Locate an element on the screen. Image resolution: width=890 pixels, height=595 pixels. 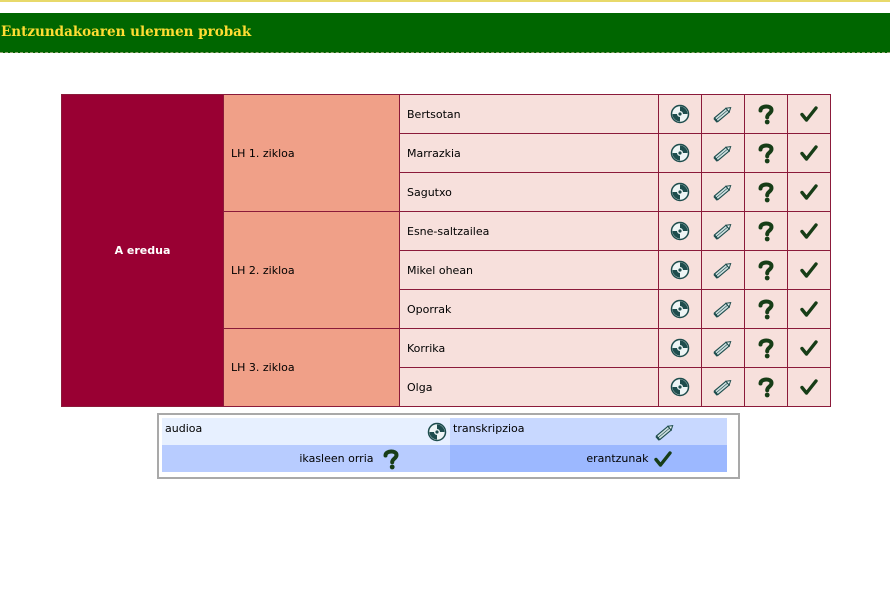
test-title-cell: Oporrak is located at coordinates (529, 309).